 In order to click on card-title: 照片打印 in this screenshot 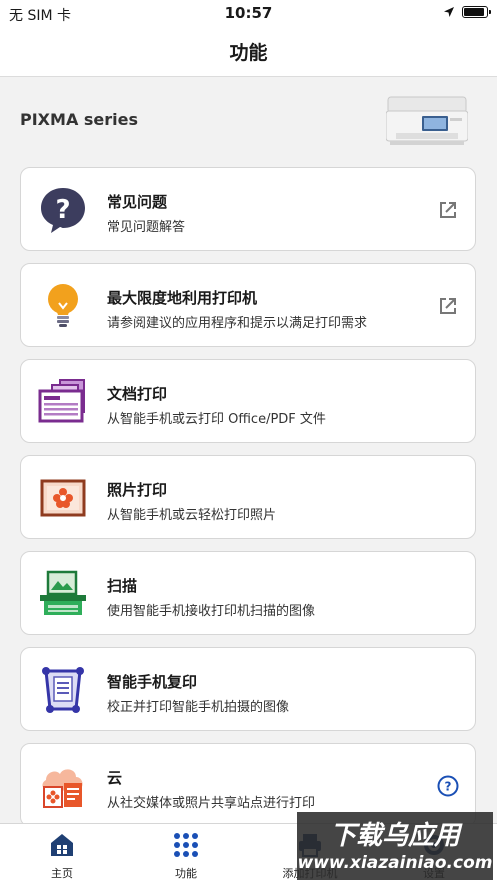, I will do `click(137, 490)`.